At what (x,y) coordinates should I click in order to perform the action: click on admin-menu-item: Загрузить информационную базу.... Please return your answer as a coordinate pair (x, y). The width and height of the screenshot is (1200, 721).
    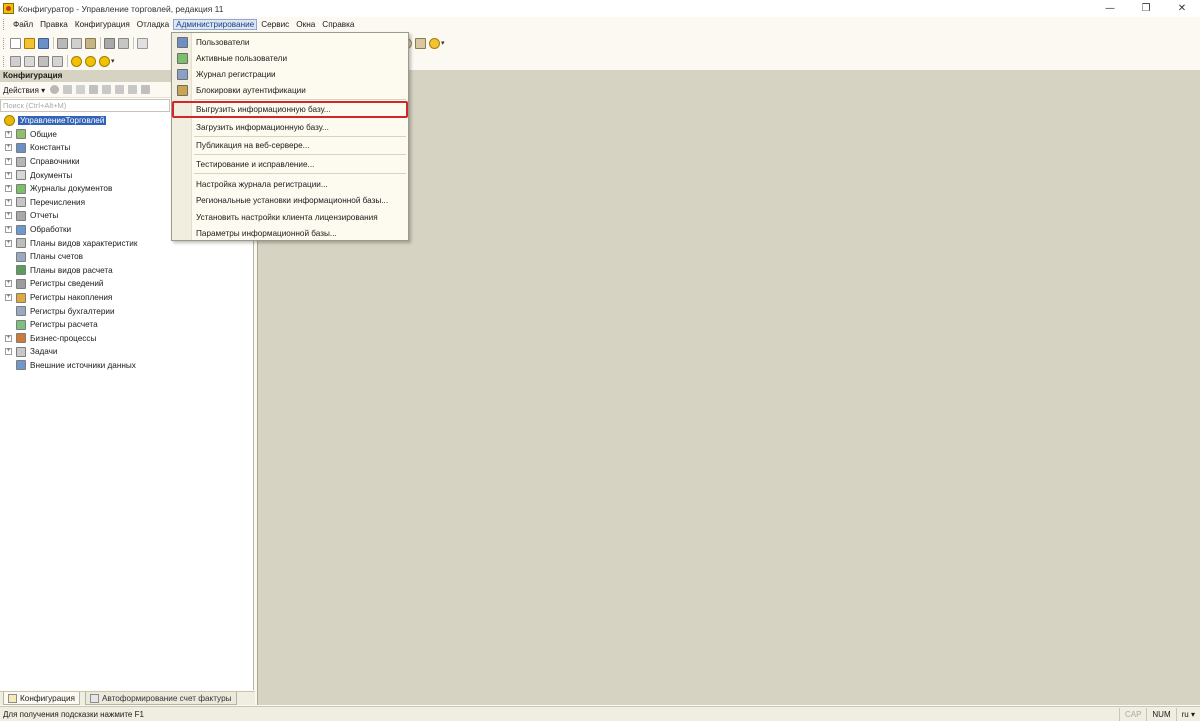
    Looking at the image, I should click on (290, 127).